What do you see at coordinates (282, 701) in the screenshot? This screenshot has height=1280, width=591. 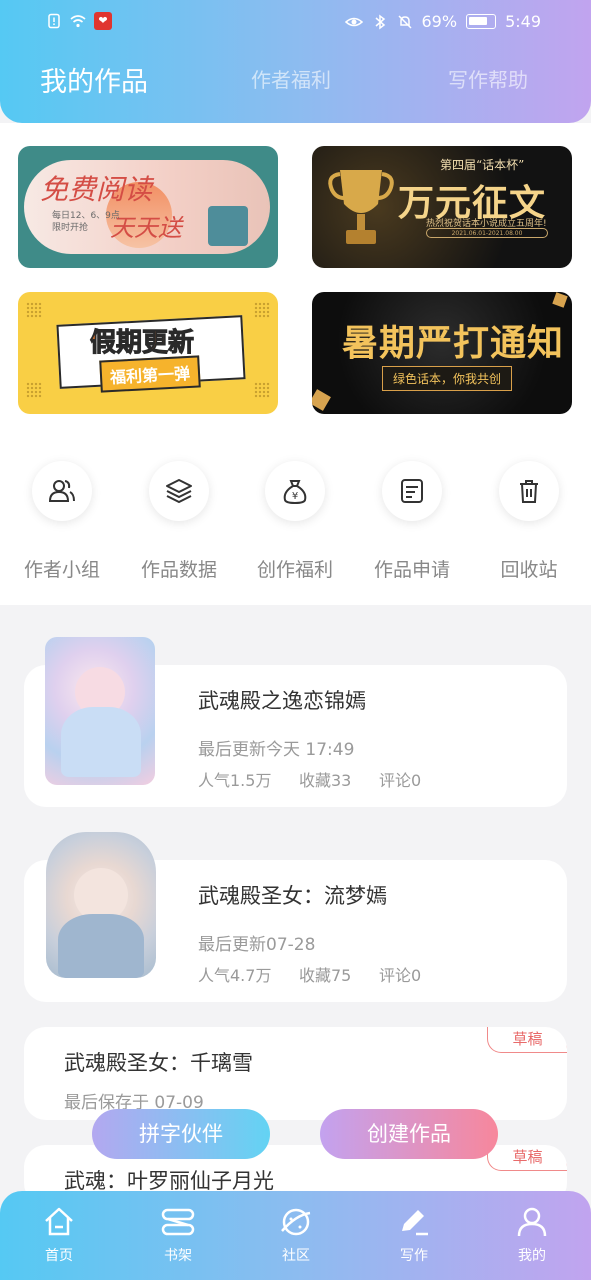 I see `work-title: 武魂殿之逸恋锦嫣` at bounding box center [282, 701].